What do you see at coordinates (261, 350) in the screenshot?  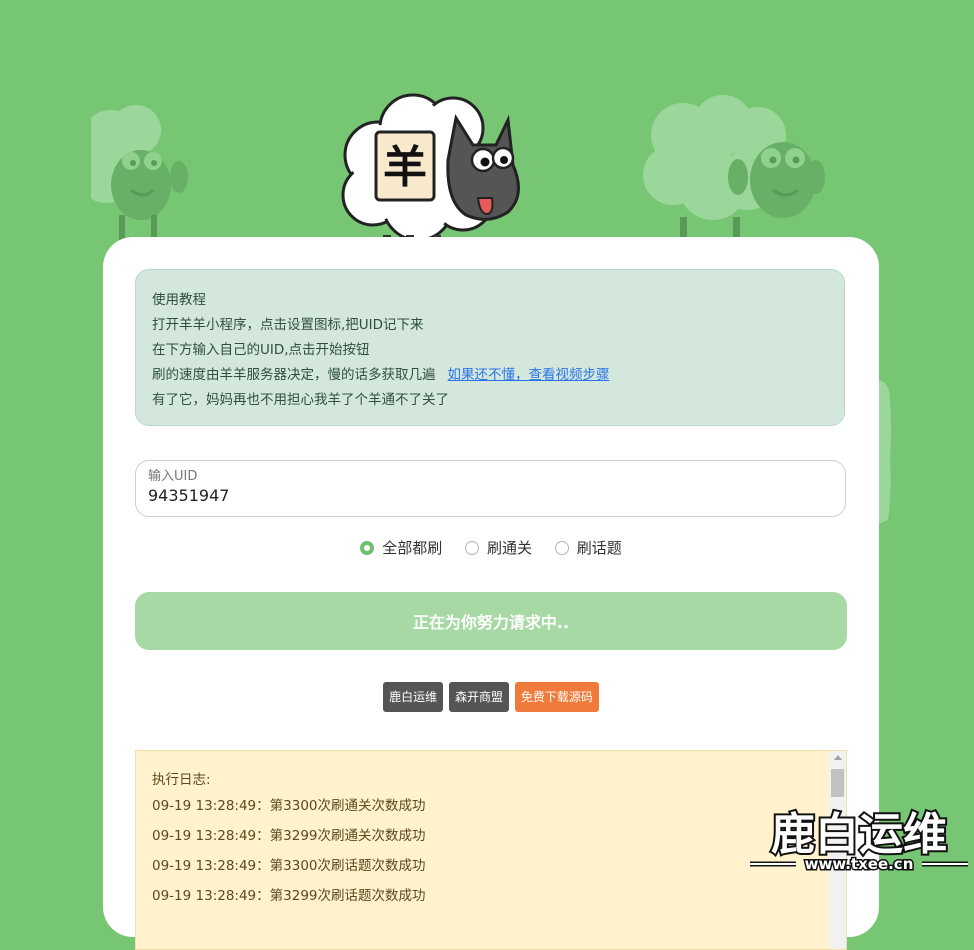 I see `tutorial-step-2: 在下方输入自己的UID,点击开始按钮` at bounding box center [261, 350].